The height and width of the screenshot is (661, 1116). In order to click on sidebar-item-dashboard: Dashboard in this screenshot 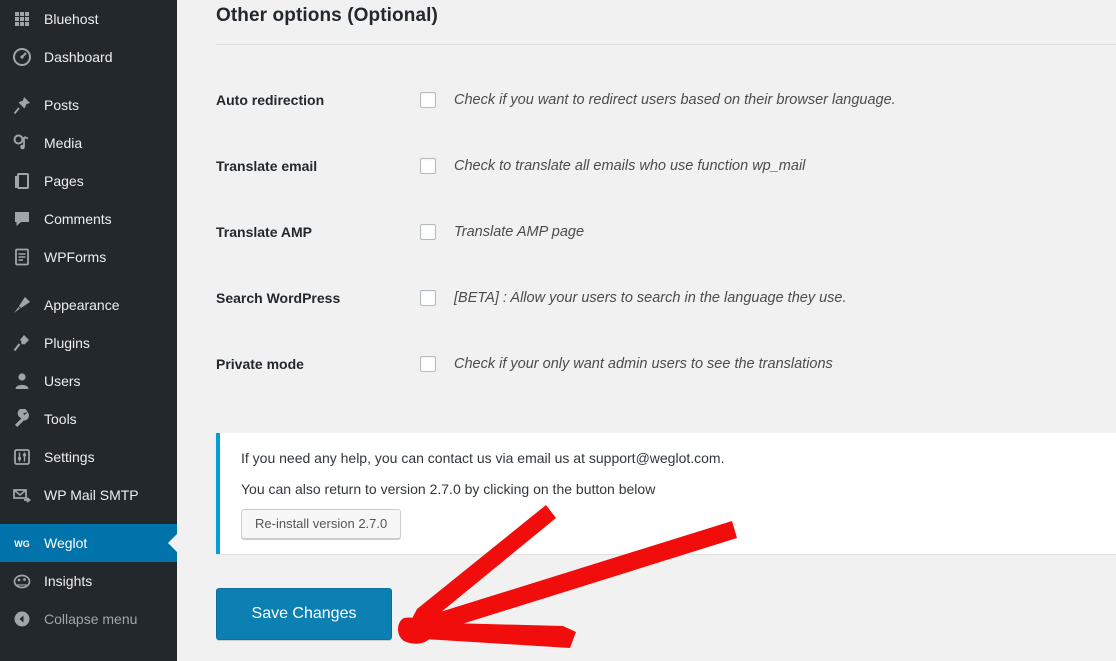, I will do `click(88, 57)`.